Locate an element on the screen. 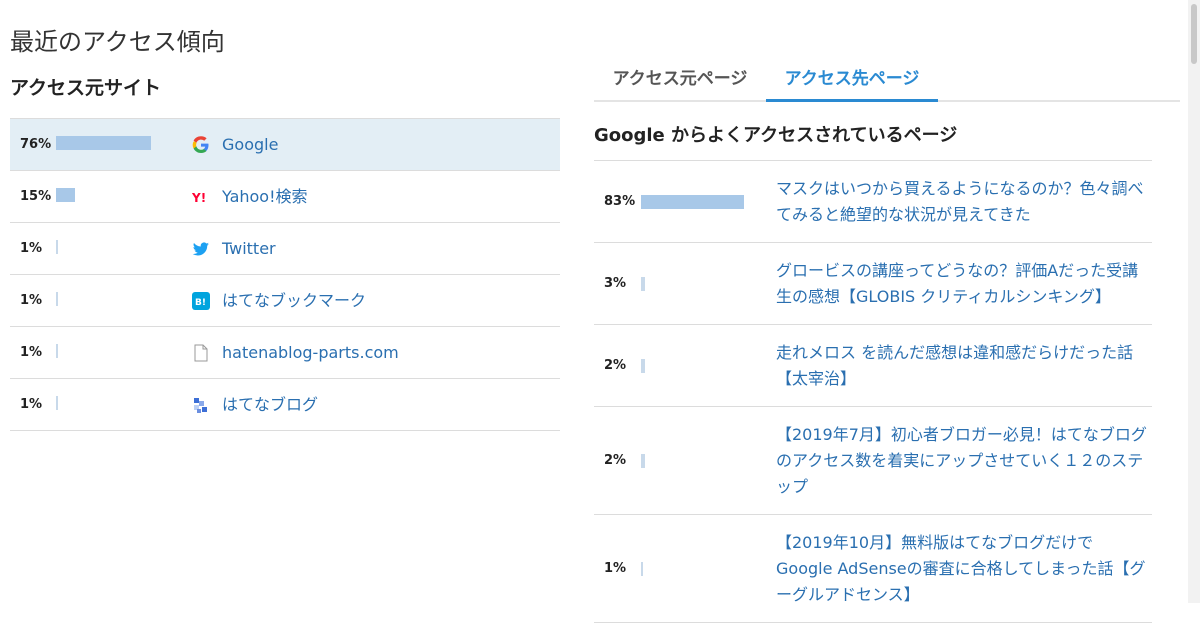 The height and width of the screenshot is (623, 1200). destination-row: 2% 走れメロス を読んだ感想は違和感だらけだった話【太宰治】 is located at coordinates (873, 366).